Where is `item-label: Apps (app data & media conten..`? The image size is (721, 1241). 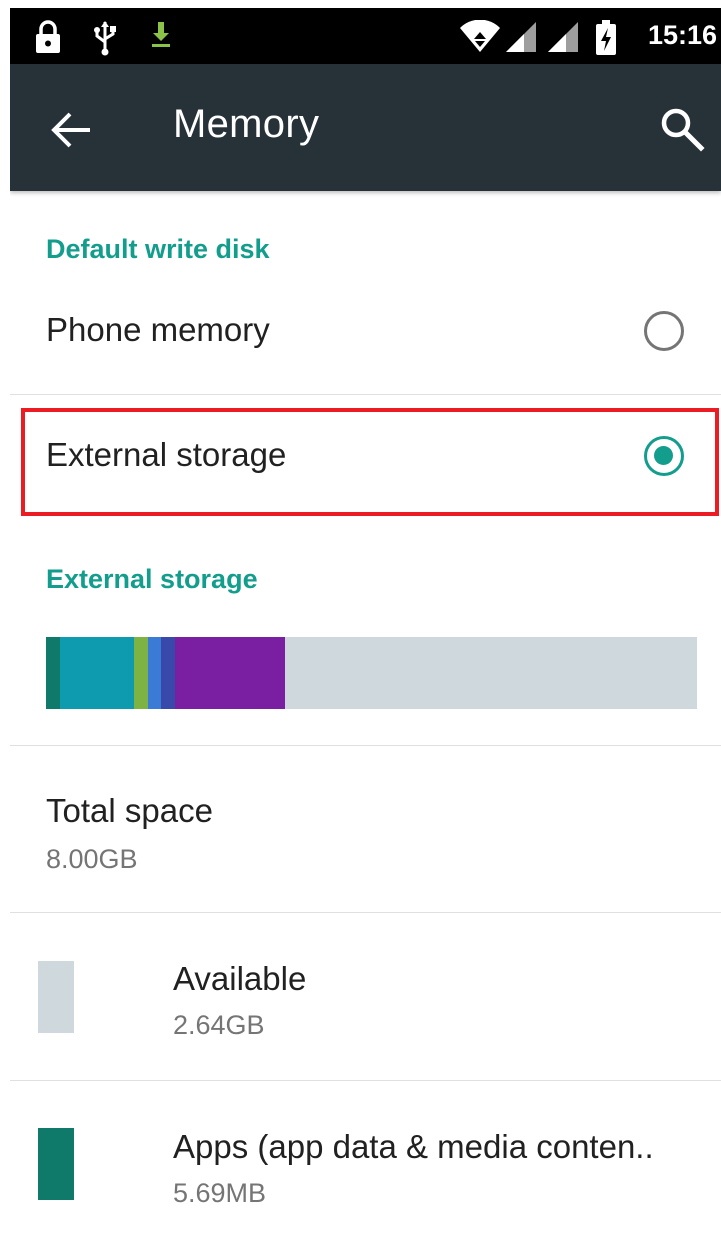 item-label: Apps (app data & media conten.. is located at coordinates (413, 1146).